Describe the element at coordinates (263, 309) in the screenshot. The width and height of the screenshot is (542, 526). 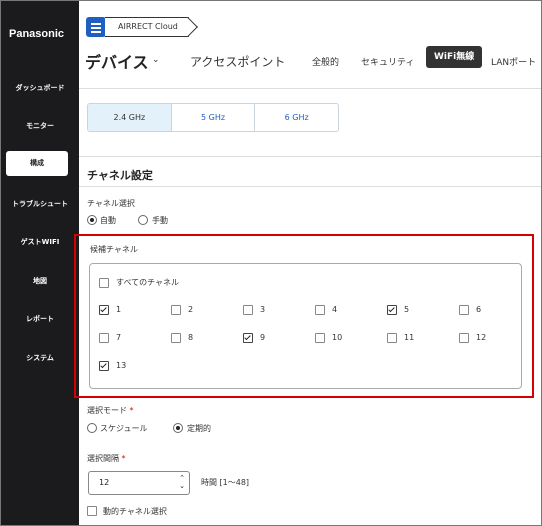
I see `channel-label-3: 3` at that location.